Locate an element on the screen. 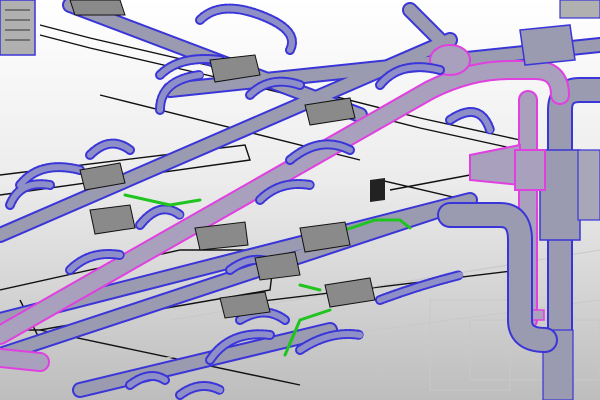 The width and height of the screenshot is (600, 400). return-riser is located at coordinates (497, 277).